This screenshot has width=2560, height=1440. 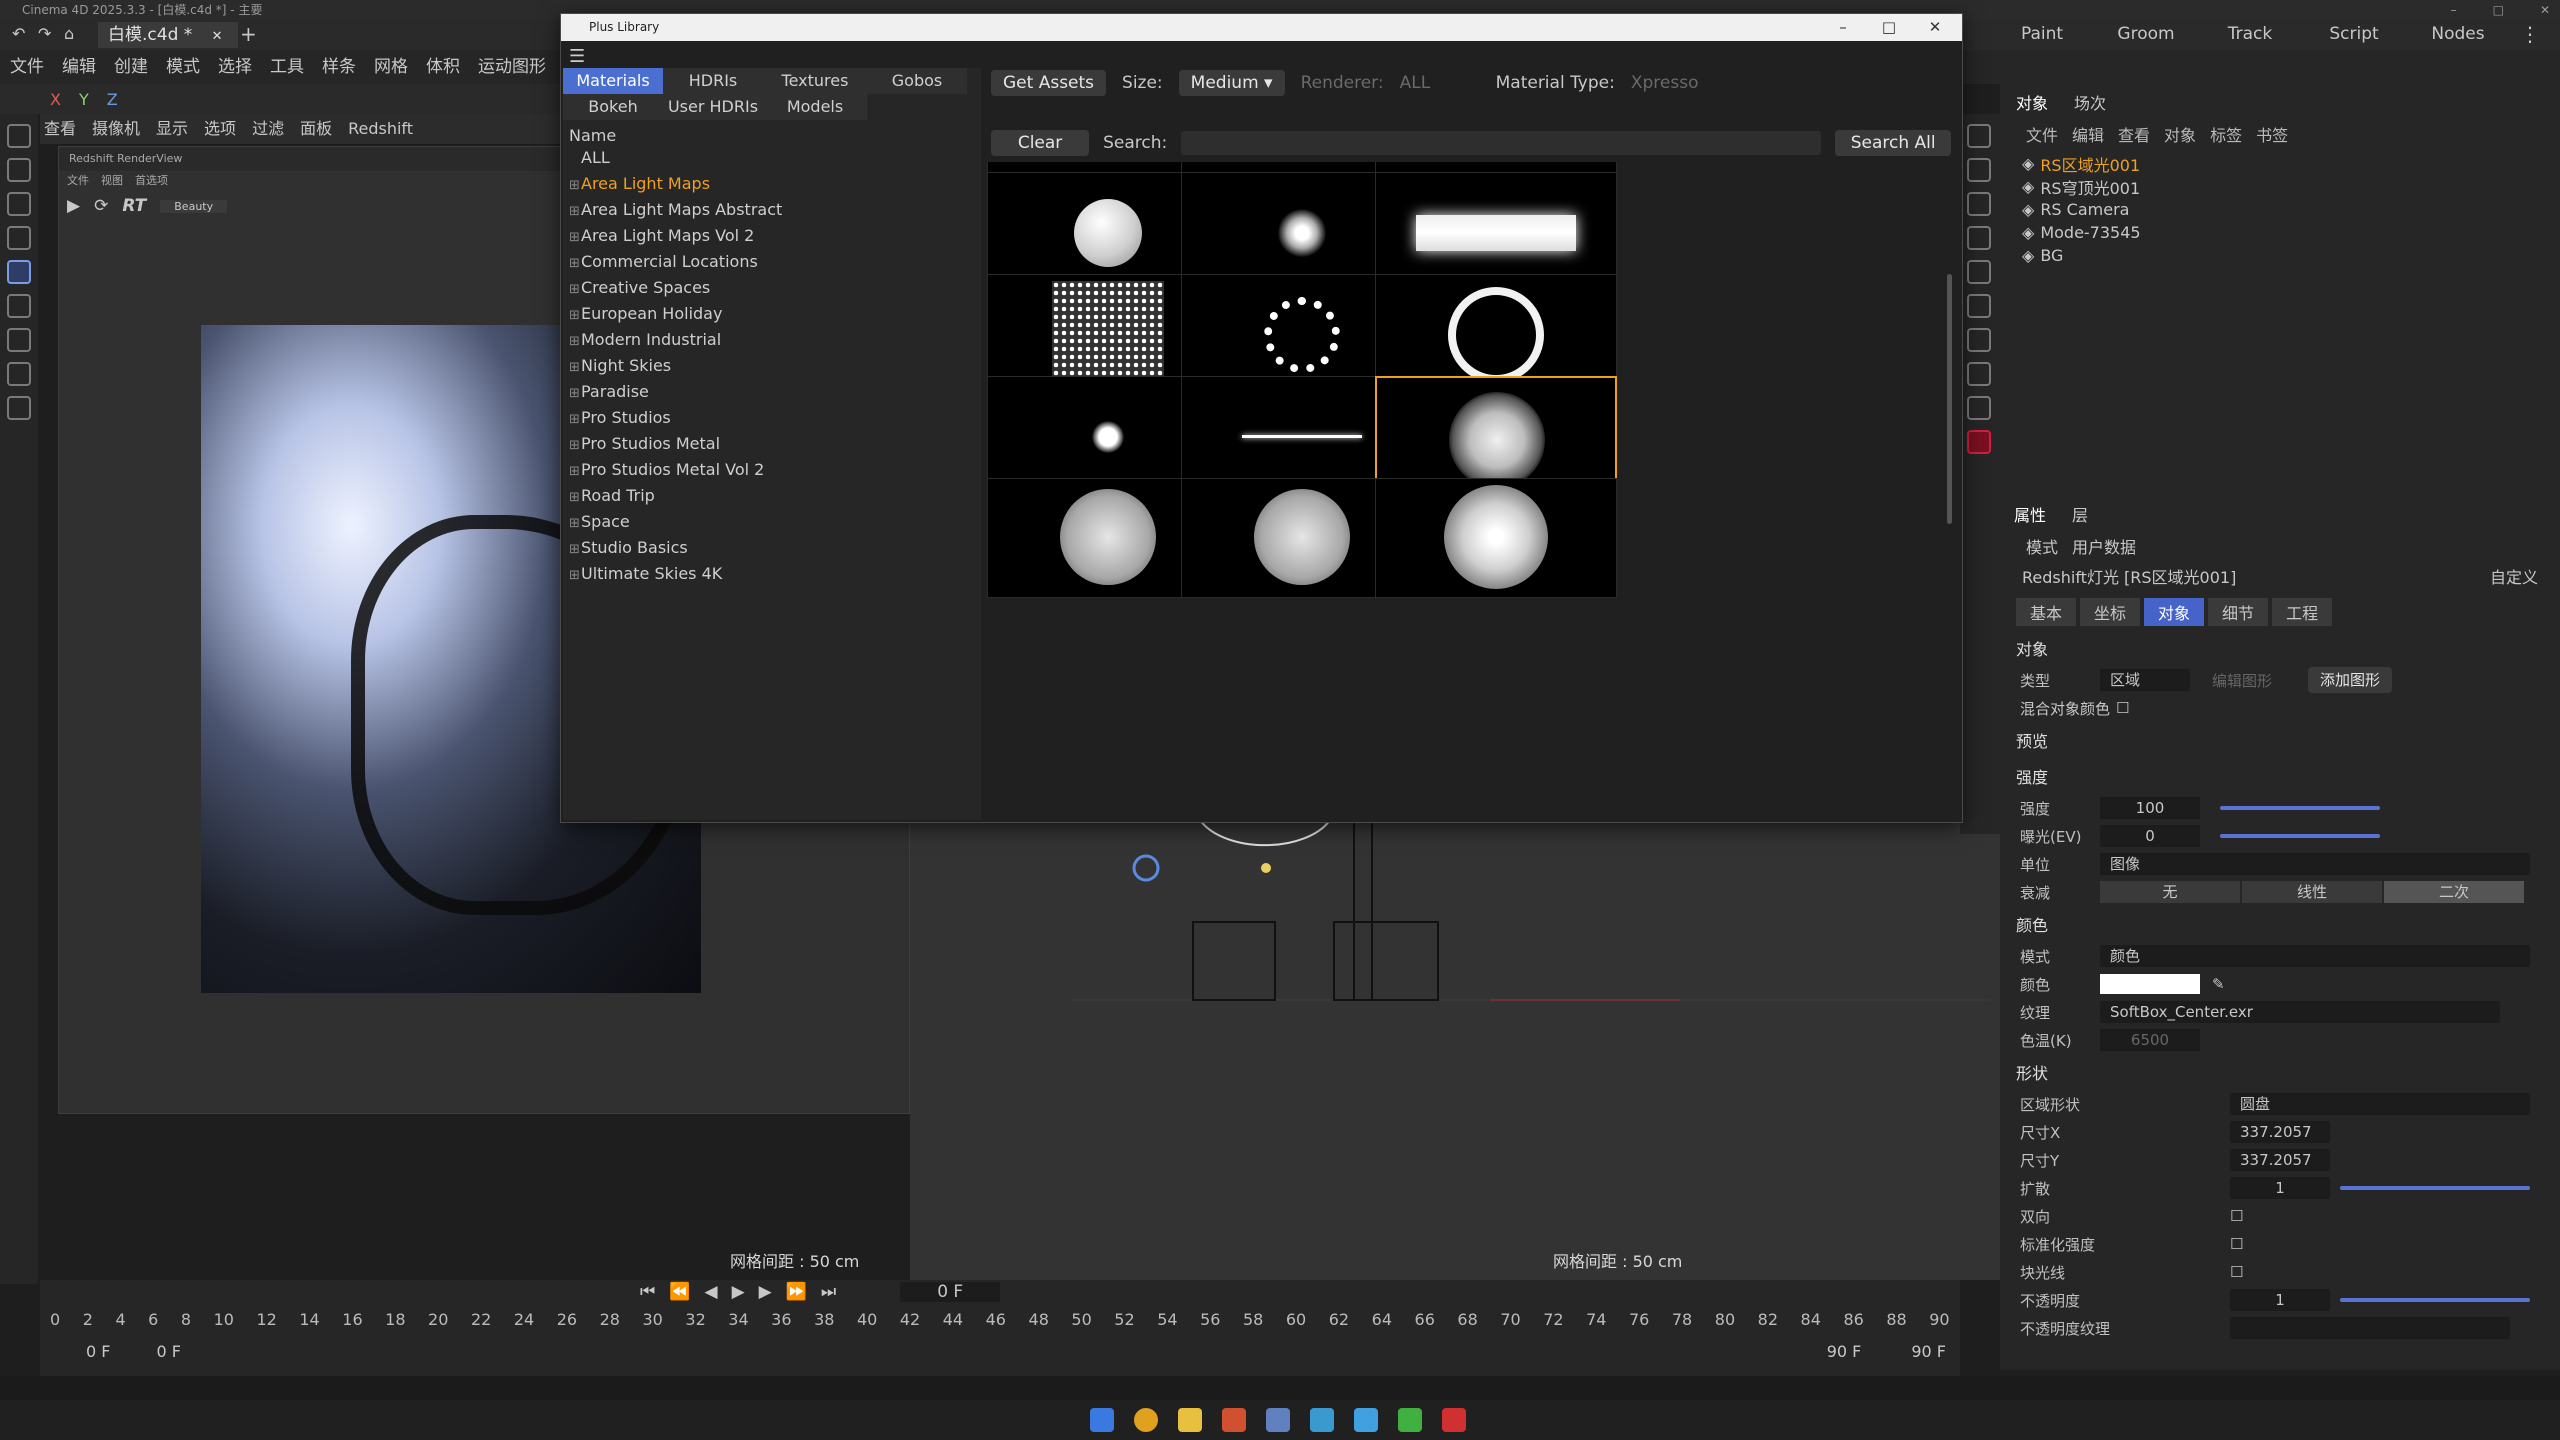 I want to click on document-tab: 白模.c4d * ✕, so click(x=168, y=35).